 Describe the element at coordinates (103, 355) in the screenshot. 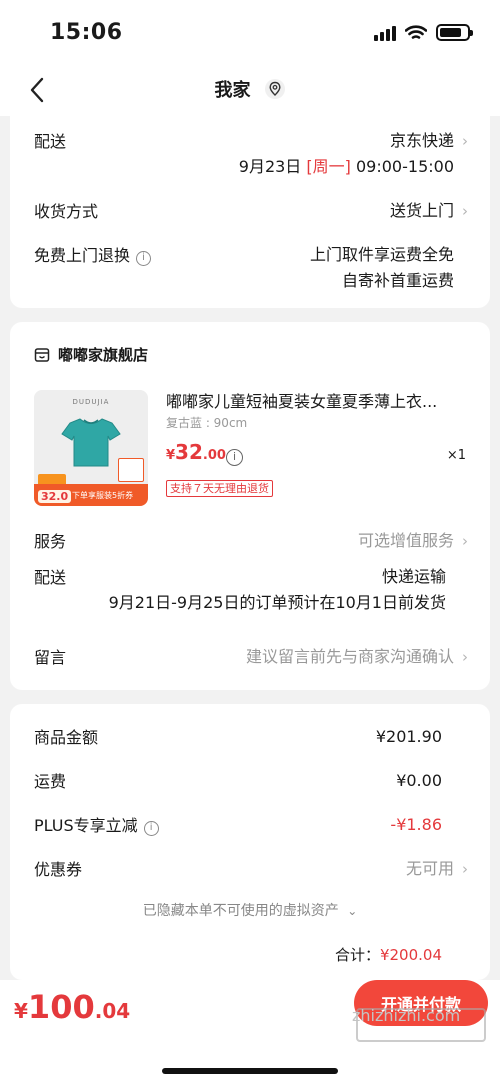

I see `shop-name: 嘟嘟家旗舰店` at that location.